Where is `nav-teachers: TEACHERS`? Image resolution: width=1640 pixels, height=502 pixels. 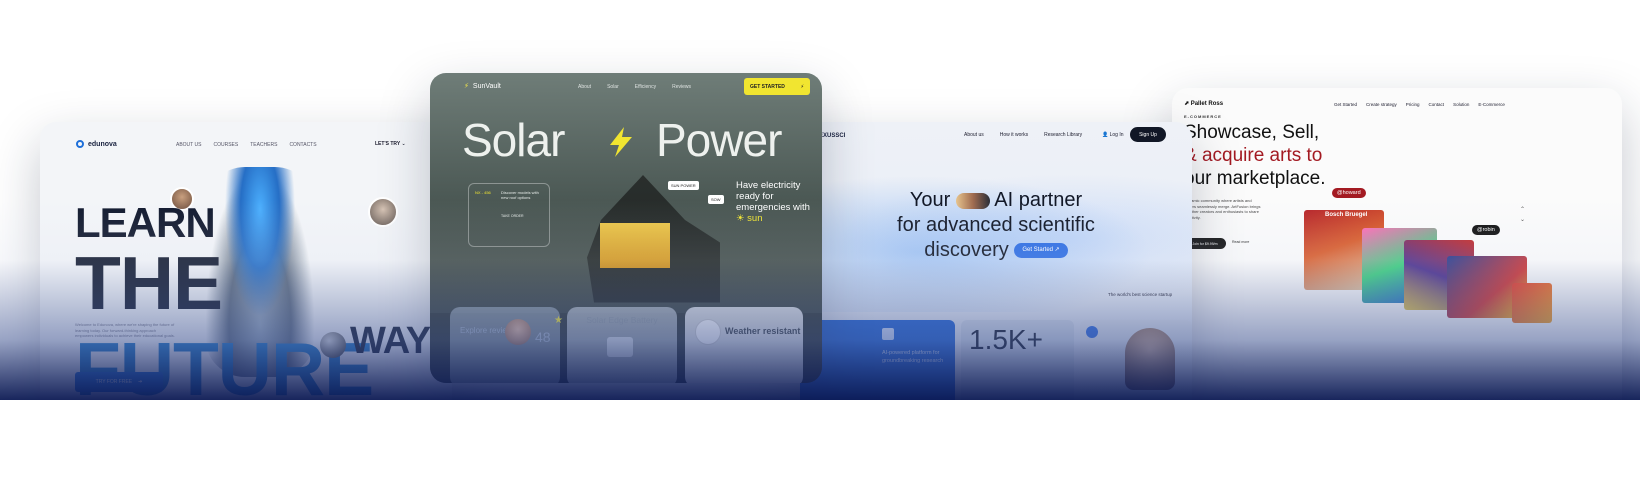 nav-teachers: TEACHERS is located at coordinates (263, 145).